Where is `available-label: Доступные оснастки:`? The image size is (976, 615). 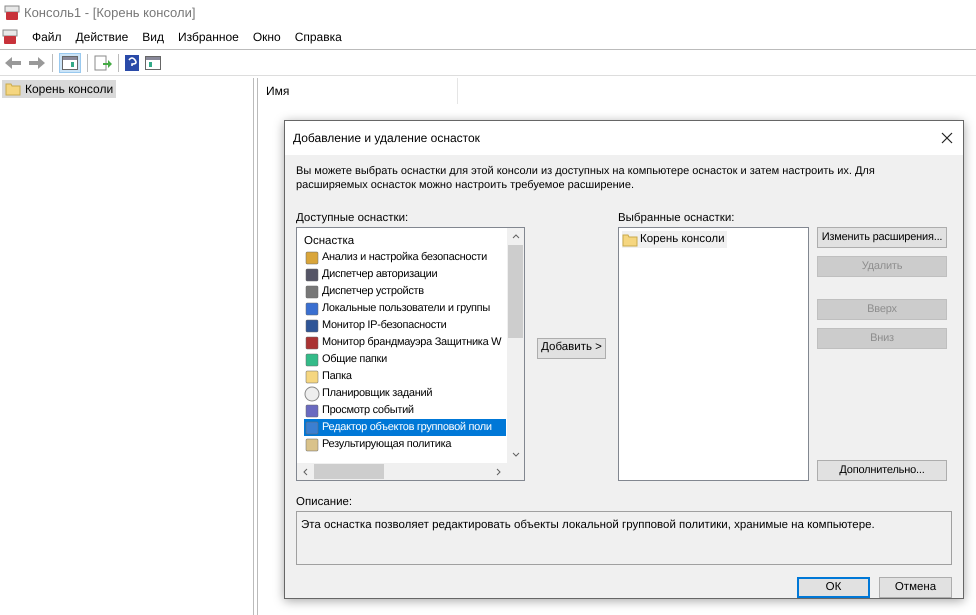
available-label: Доступные оснастки: is located at coordinates (353, 218).